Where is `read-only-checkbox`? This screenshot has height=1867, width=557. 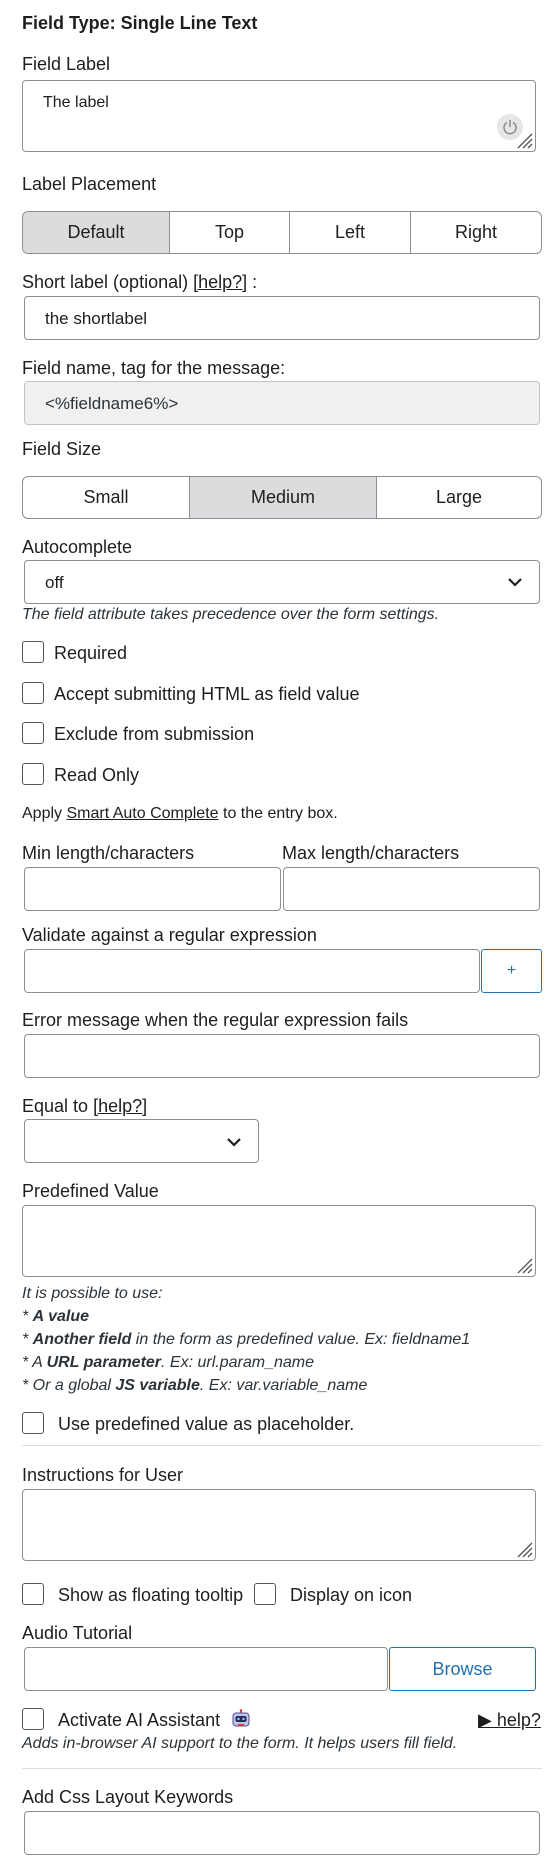 read-only-checkbox is located at coordinates (33, 774).